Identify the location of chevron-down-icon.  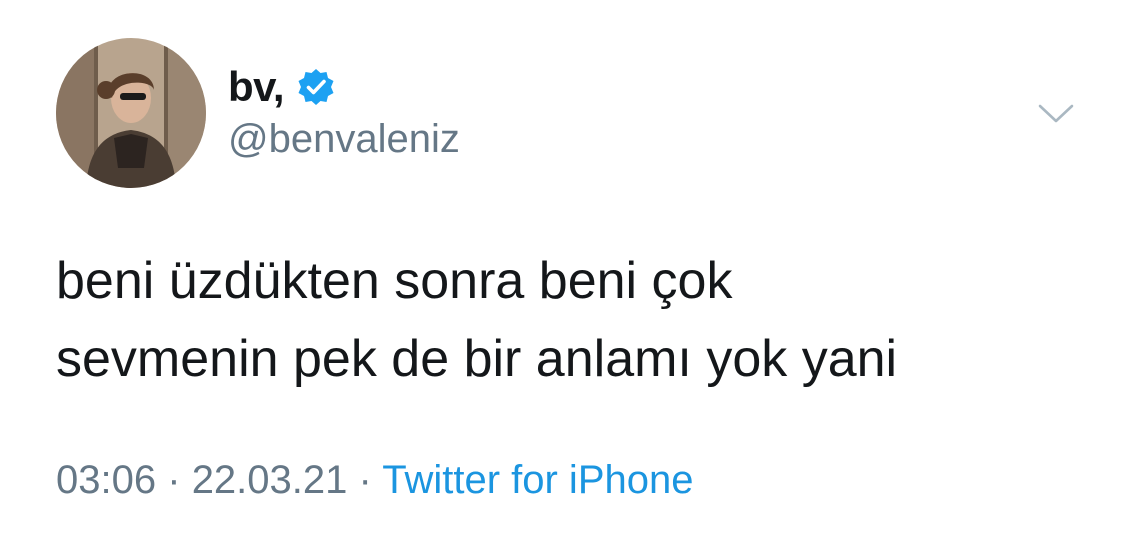
(1056, 114).